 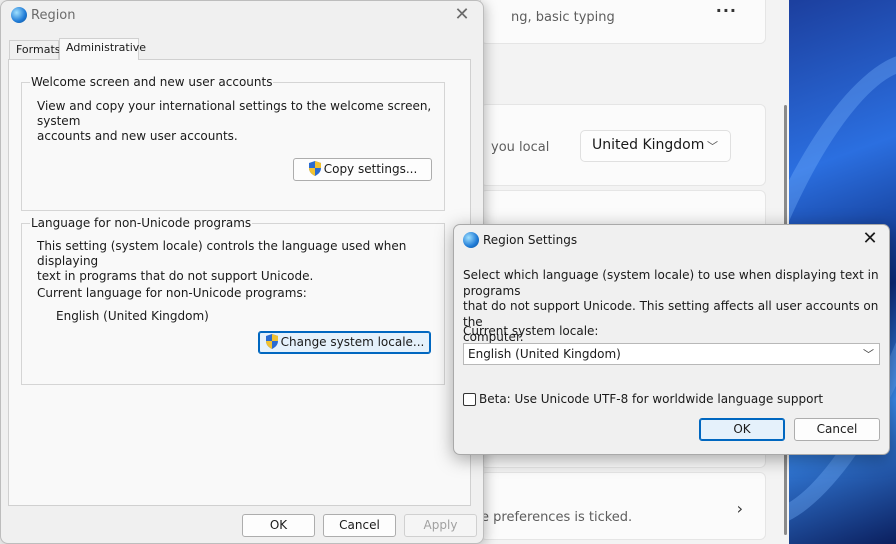 What do you see at coordinates (132, 316) in the screenshot?
I see `current-language-value: English (United Kingdom)` at bounding box center [132, 316].